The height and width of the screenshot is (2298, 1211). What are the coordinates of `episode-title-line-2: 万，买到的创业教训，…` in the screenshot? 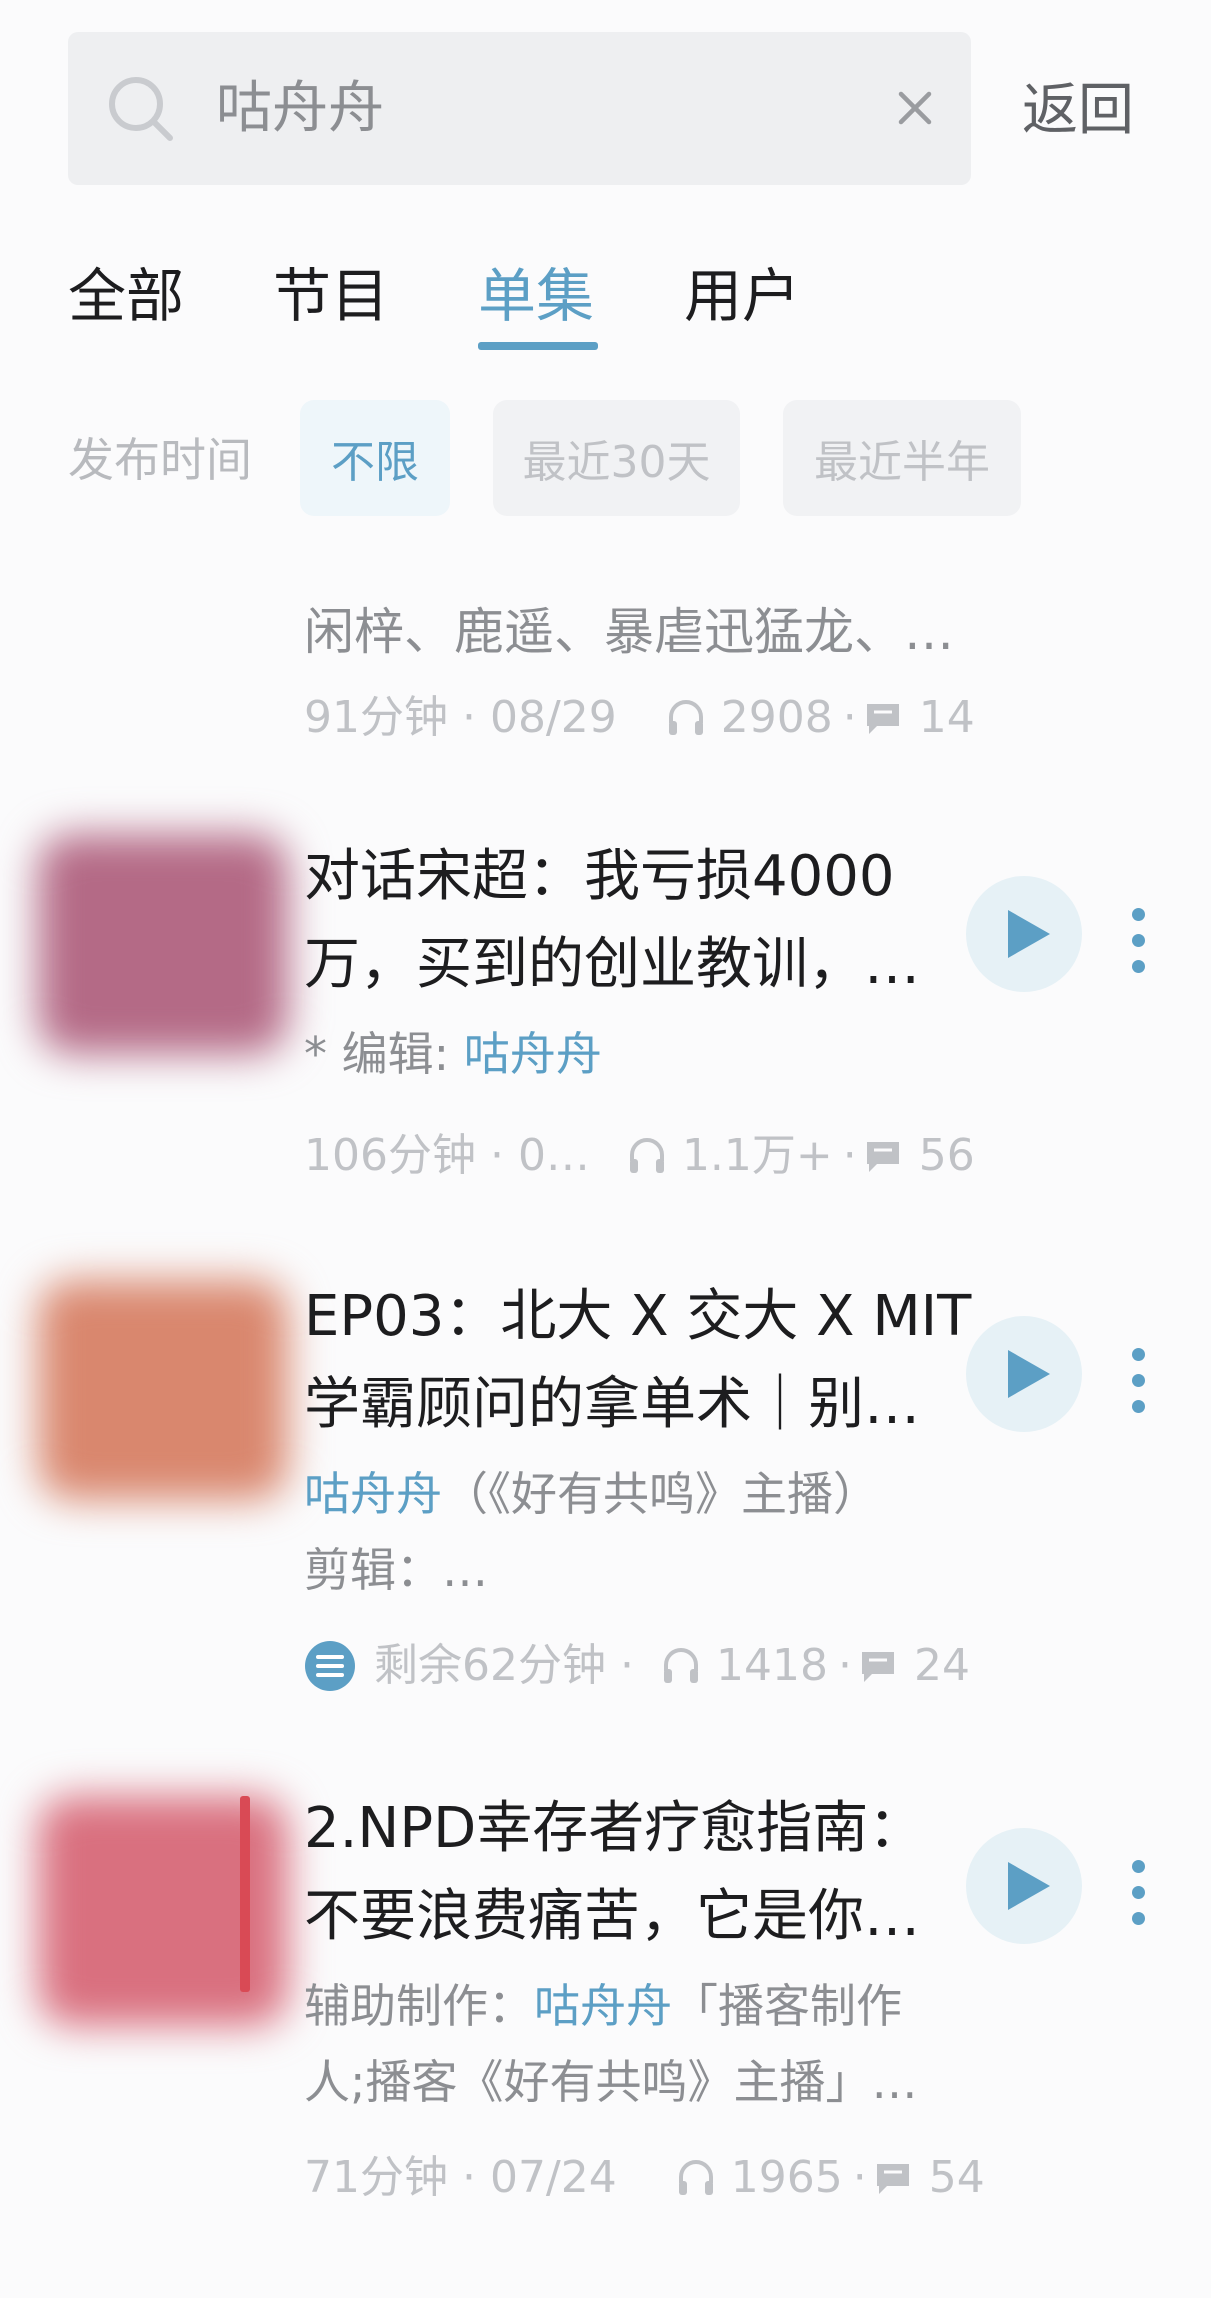 It's located at (612, 964).